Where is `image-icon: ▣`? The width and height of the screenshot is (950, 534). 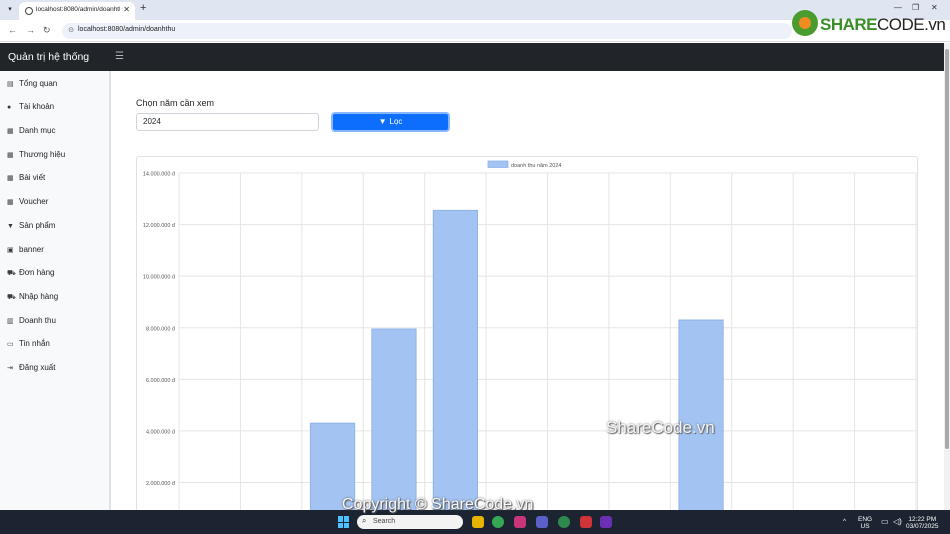 image-icon: ▣ is located at coordinates (10, 250).